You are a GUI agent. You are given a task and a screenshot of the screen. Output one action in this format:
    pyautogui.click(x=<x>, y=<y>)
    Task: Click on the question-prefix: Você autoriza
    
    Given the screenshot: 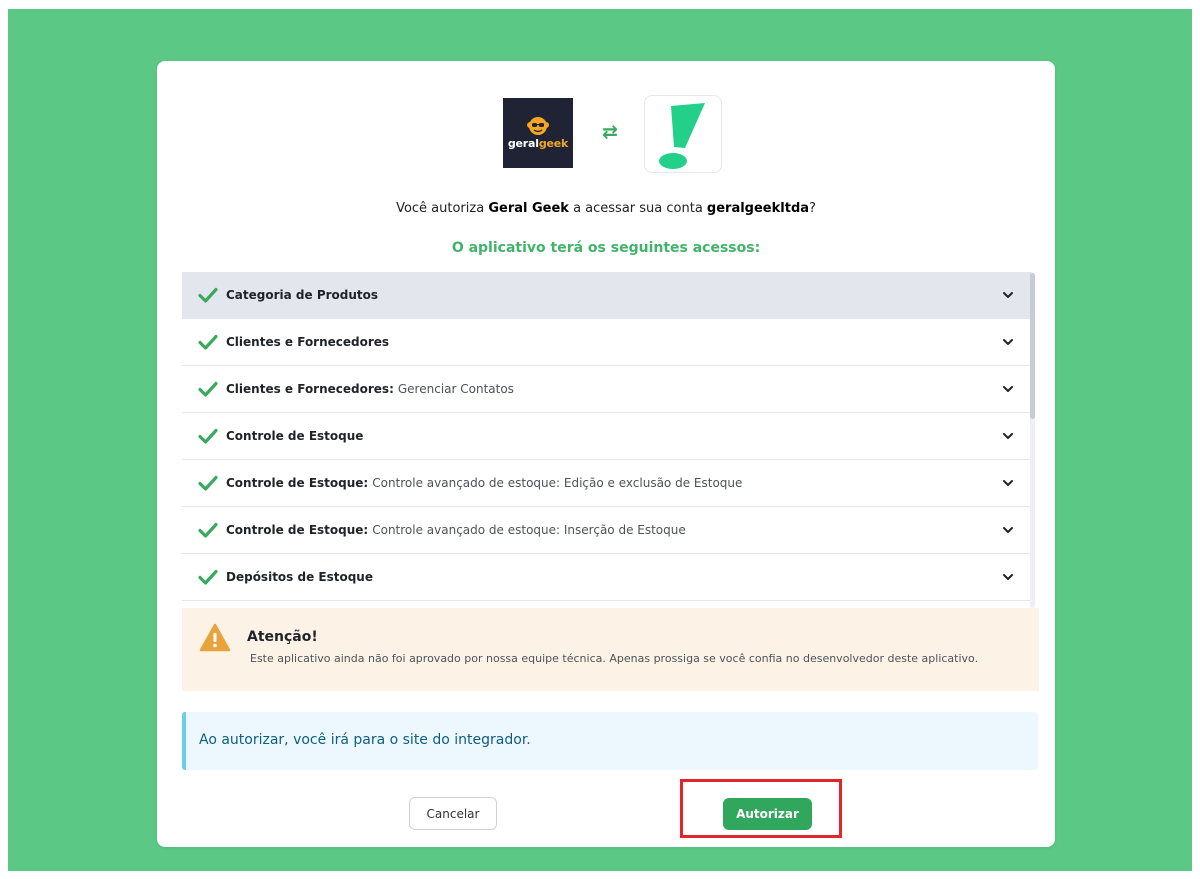 What is the action you would take?
    pyautogui.click(x=442, y=208)
    